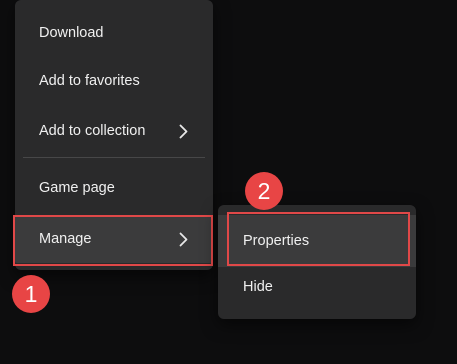  Describe the element at coordinates (276, 241) in the screenshot. I see `submenu-item-label: Properties` at that location.